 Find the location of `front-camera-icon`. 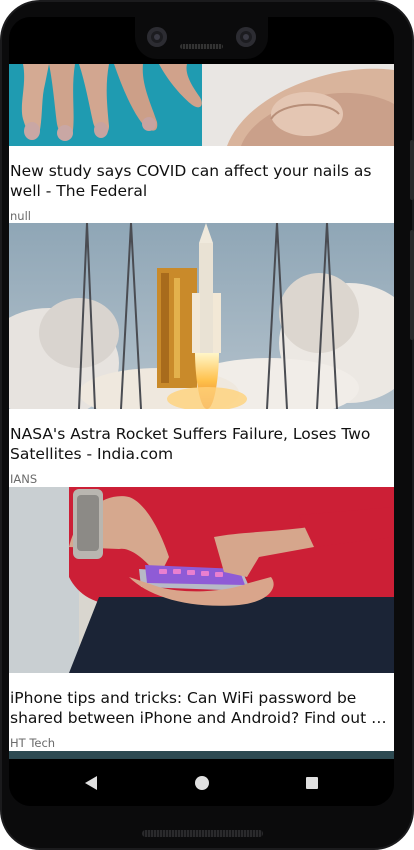

front-camera-icon is located at coordinates (157, 37).